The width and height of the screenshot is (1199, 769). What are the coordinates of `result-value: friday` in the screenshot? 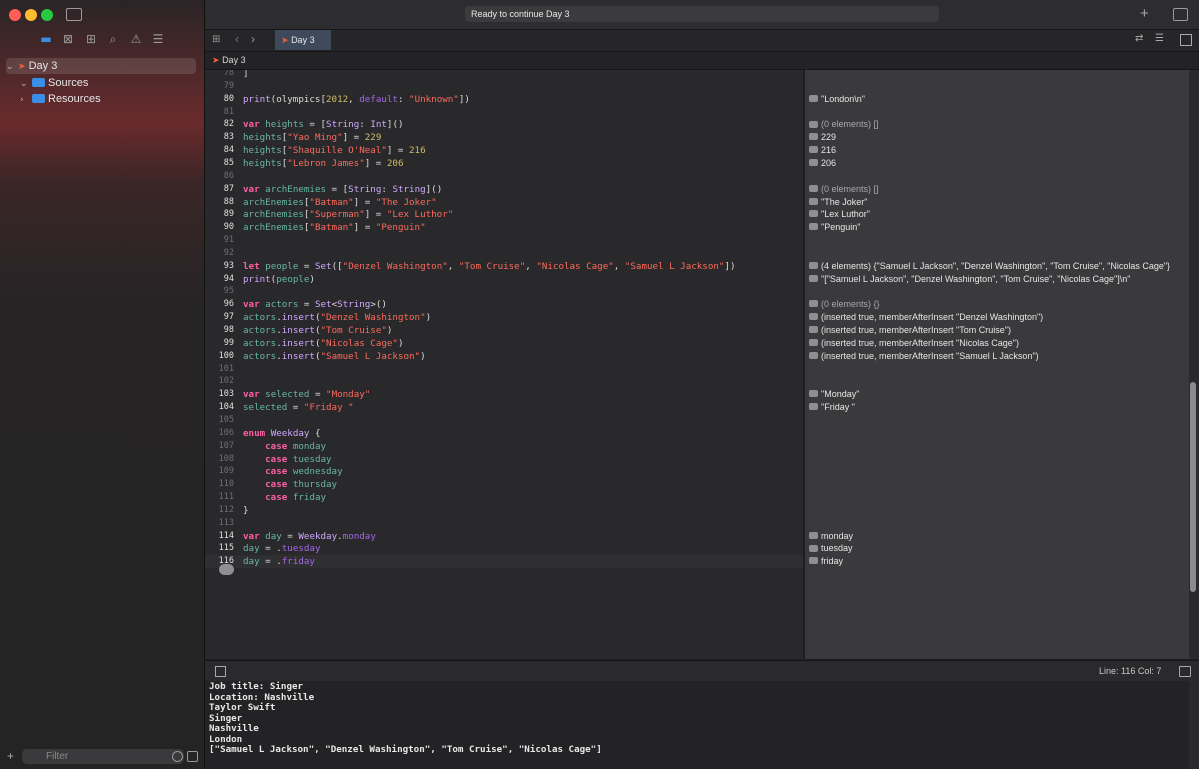 It's located at (826, 561).